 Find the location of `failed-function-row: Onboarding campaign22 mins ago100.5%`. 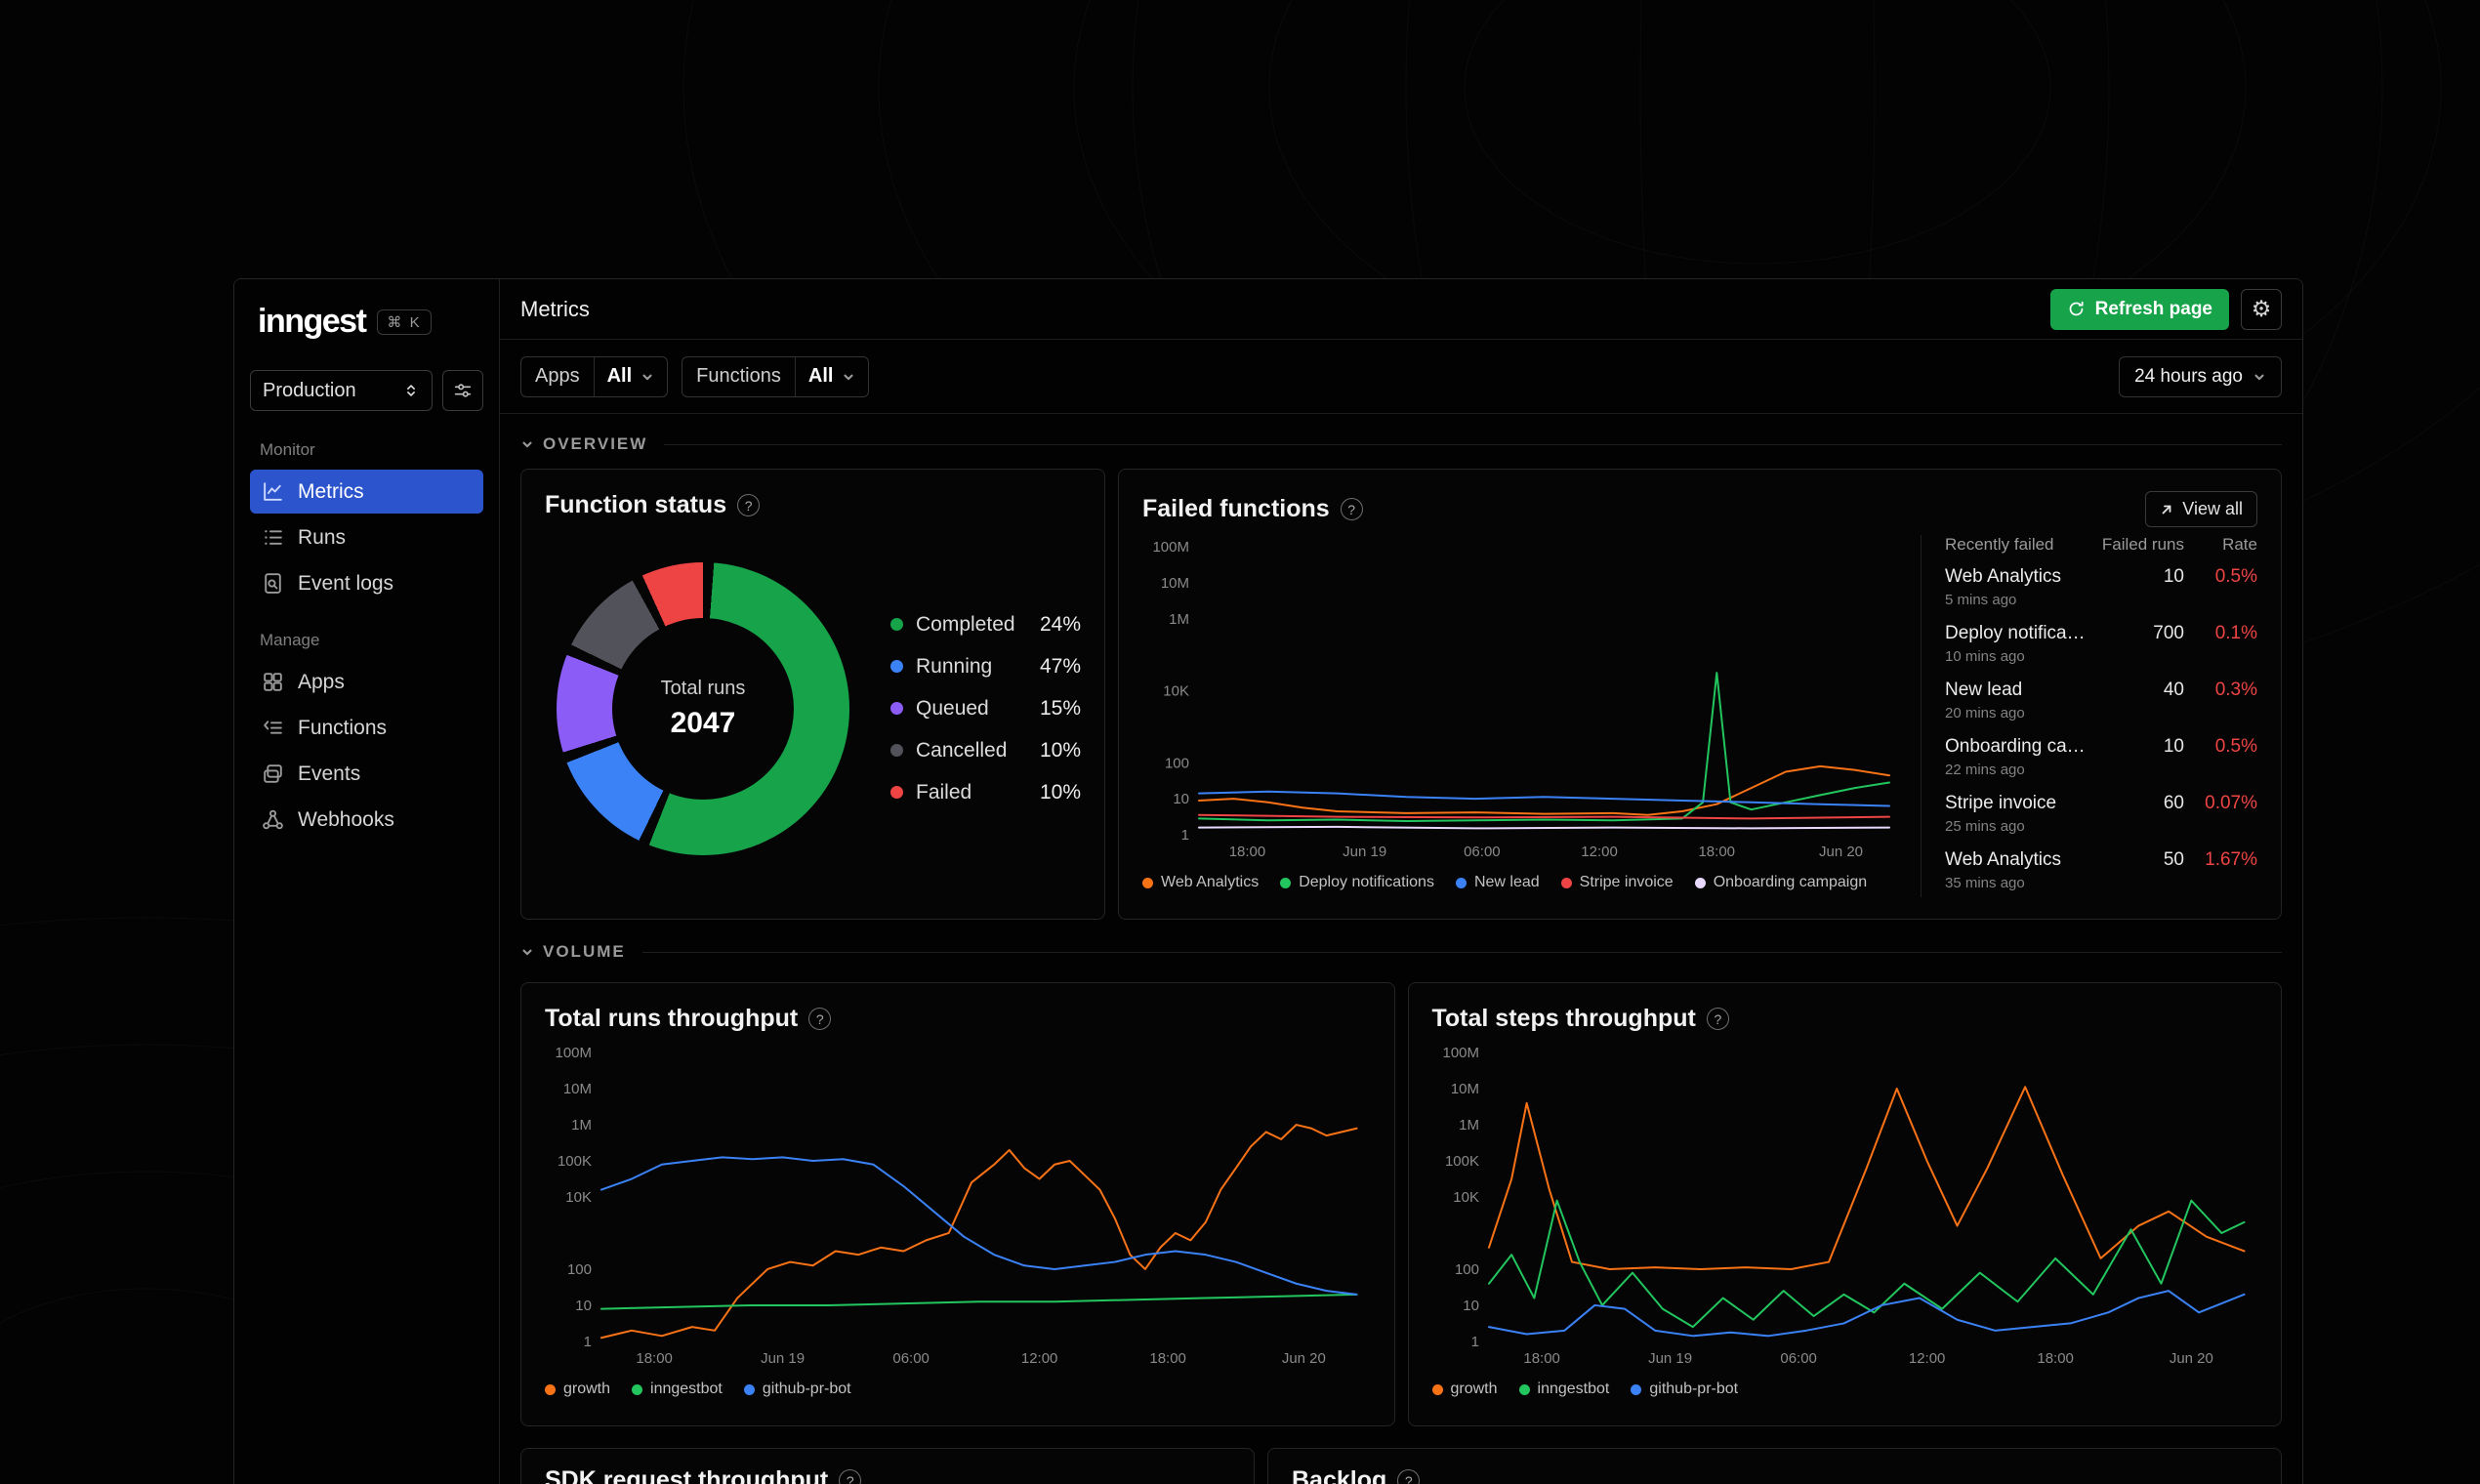

failed-function-row: Onboarding campaign22 mins ago100.5% is located at coordinates (2101, 756).